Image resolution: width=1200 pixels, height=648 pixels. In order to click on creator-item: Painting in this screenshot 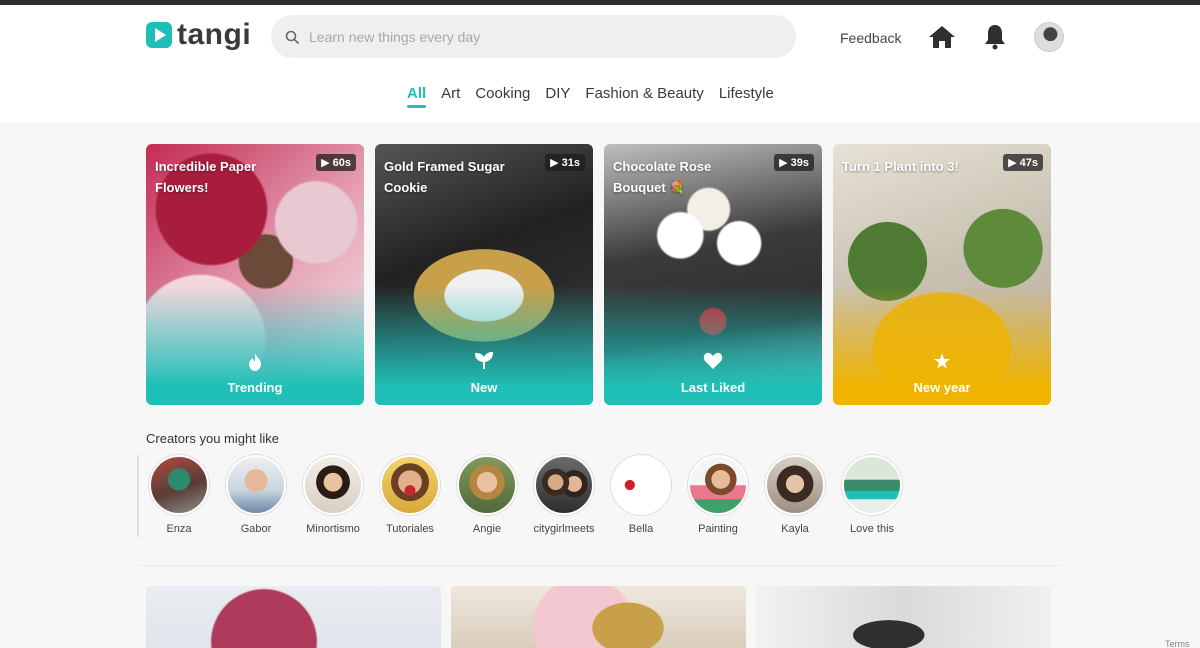, I will do `click(718, 496)`.